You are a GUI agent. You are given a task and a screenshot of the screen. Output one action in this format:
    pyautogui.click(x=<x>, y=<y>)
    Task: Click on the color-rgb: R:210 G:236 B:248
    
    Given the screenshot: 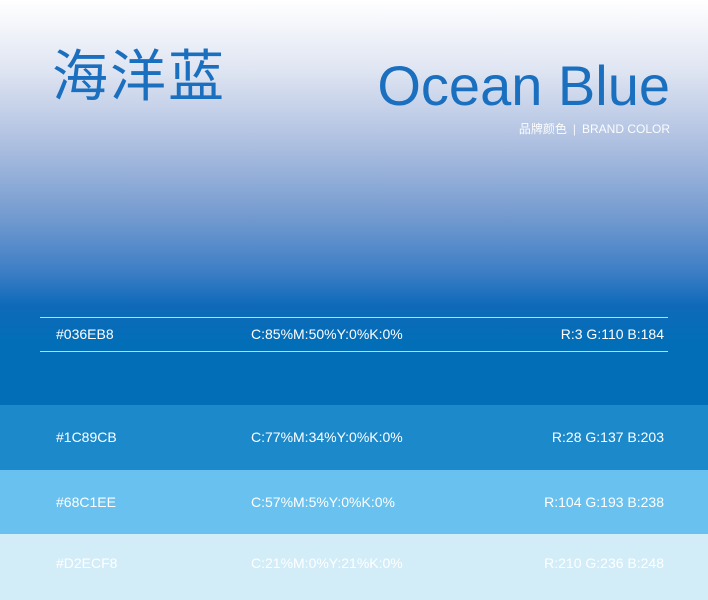 What is the action you would take?
    pyautogui.click(x=604, y=563)
    